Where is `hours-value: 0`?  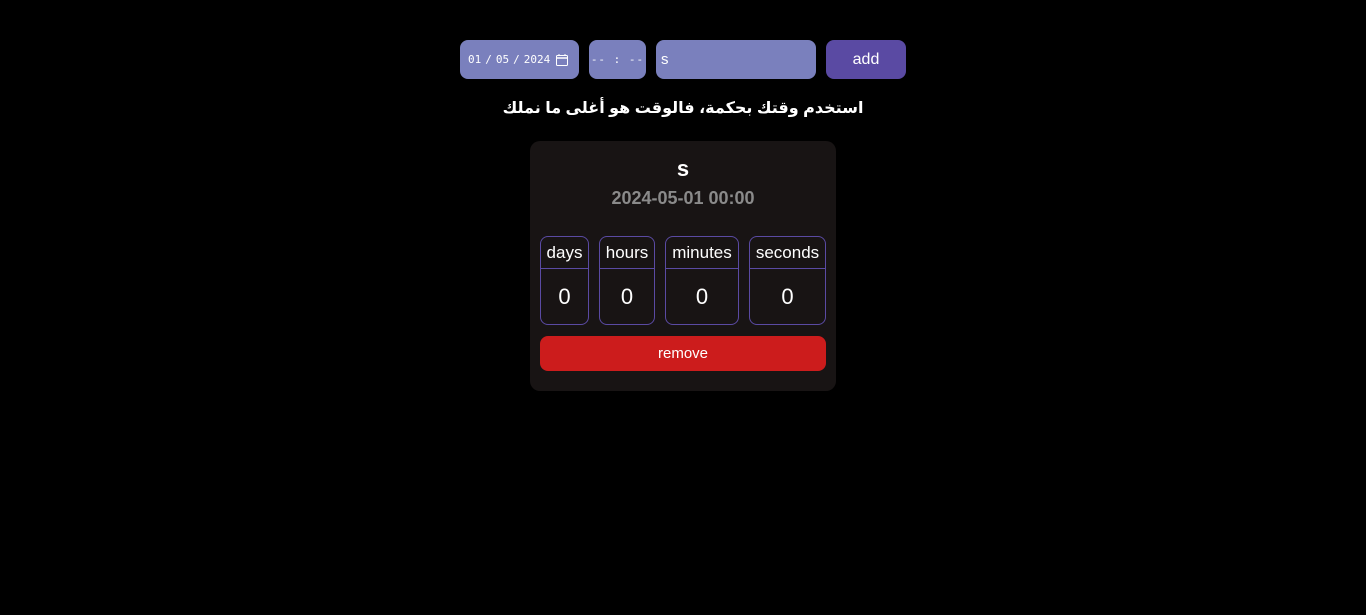 hours-value: 0 is located at coordinates (627, 296).